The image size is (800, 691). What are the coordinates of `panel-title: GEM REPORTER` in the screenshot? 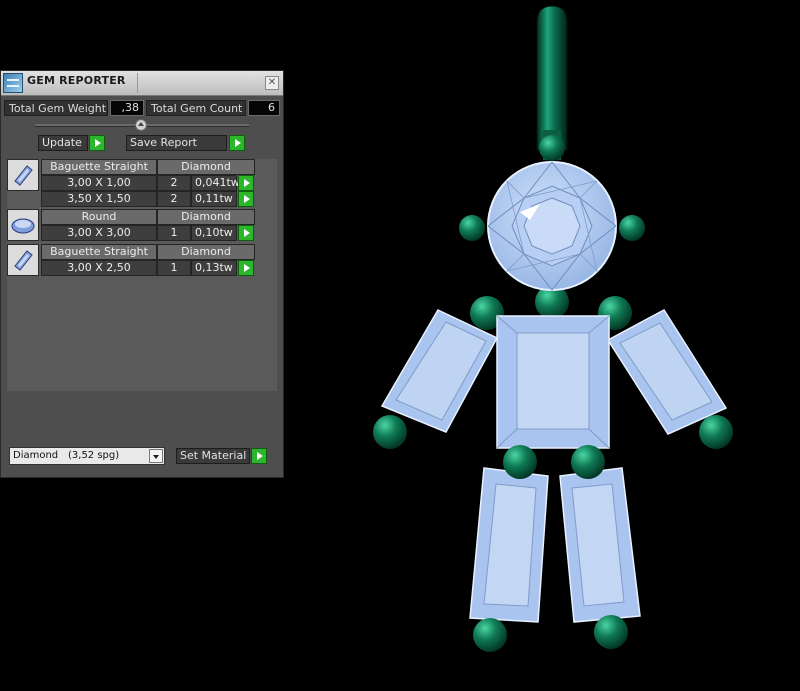 It's located at (76, 80).